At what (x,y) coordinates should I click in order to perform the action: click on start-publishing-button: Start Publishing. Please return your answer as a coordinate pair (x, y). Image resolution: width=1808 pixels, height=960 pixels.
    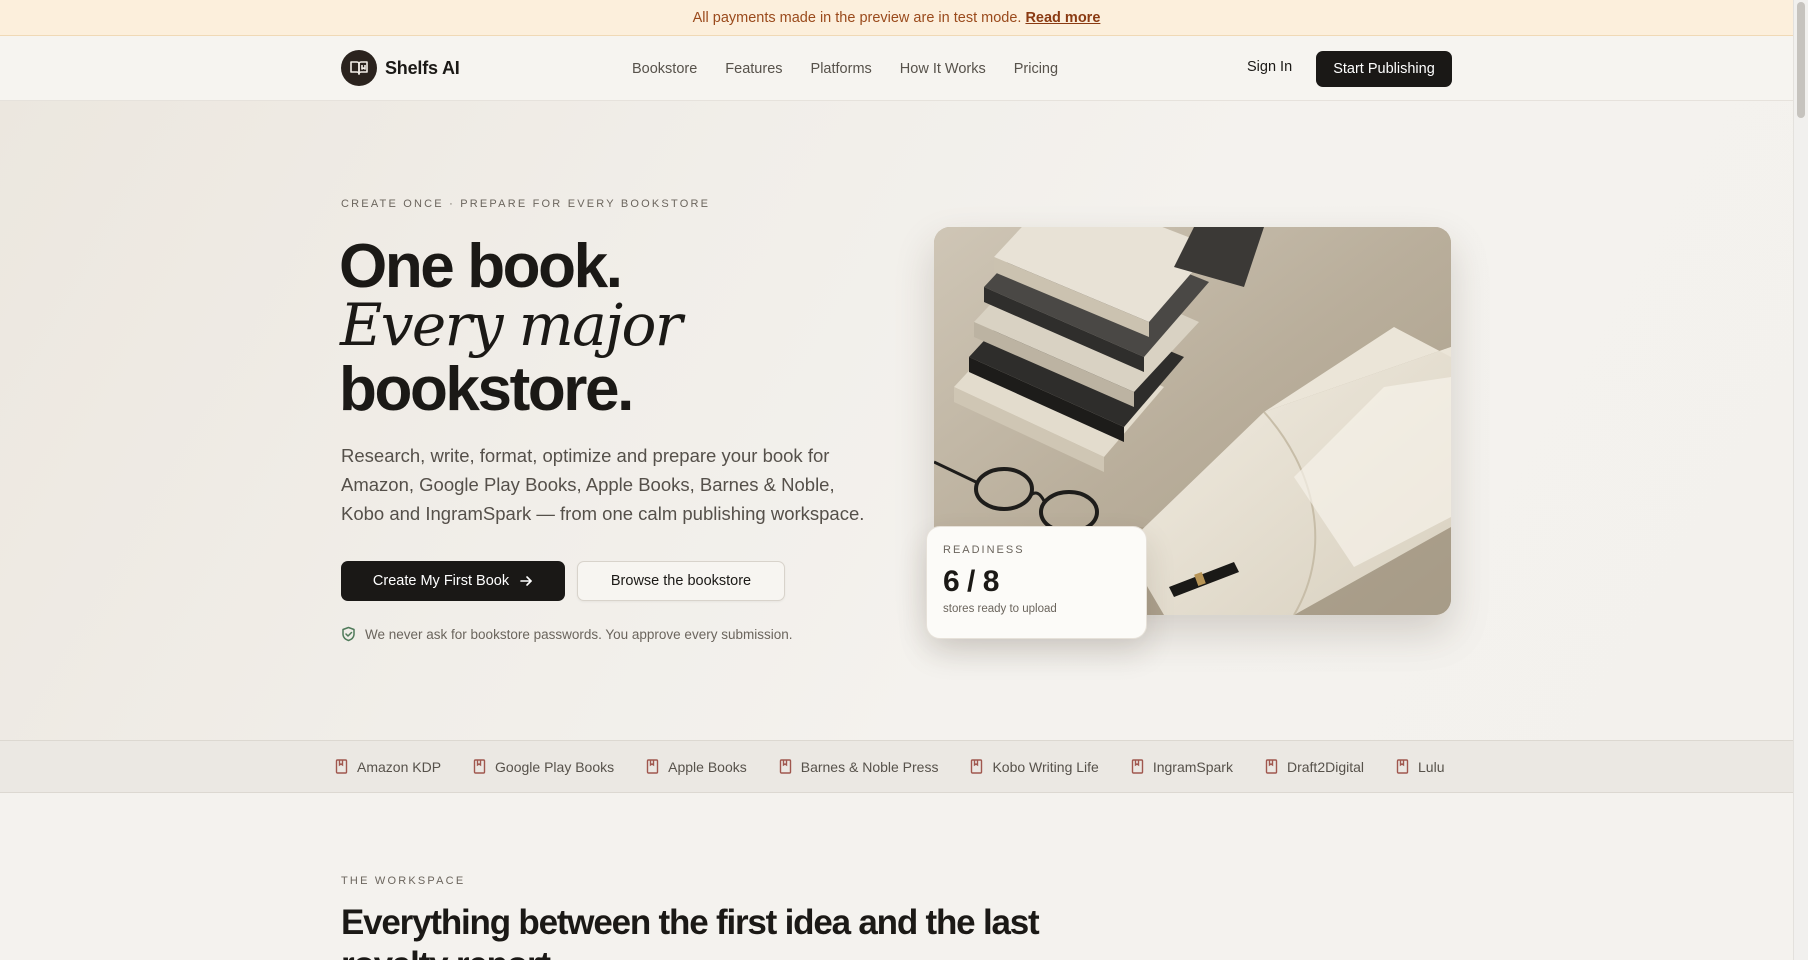
    Looking at the image, I should click on (1384, 69).